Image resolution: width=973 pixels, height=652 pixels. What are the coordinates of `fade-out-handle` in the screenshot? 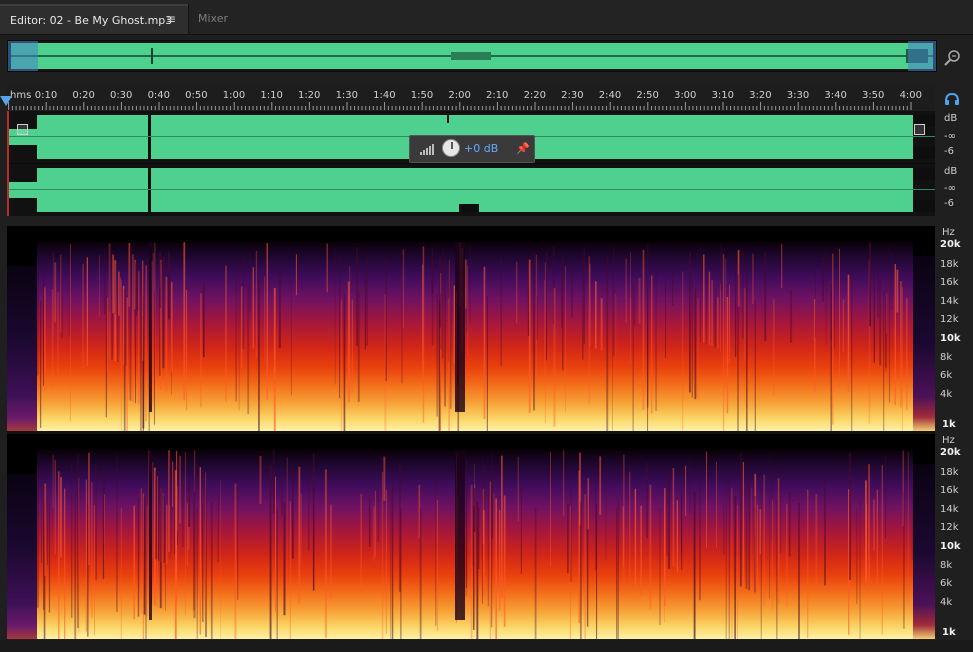 It's located at (919, 129).